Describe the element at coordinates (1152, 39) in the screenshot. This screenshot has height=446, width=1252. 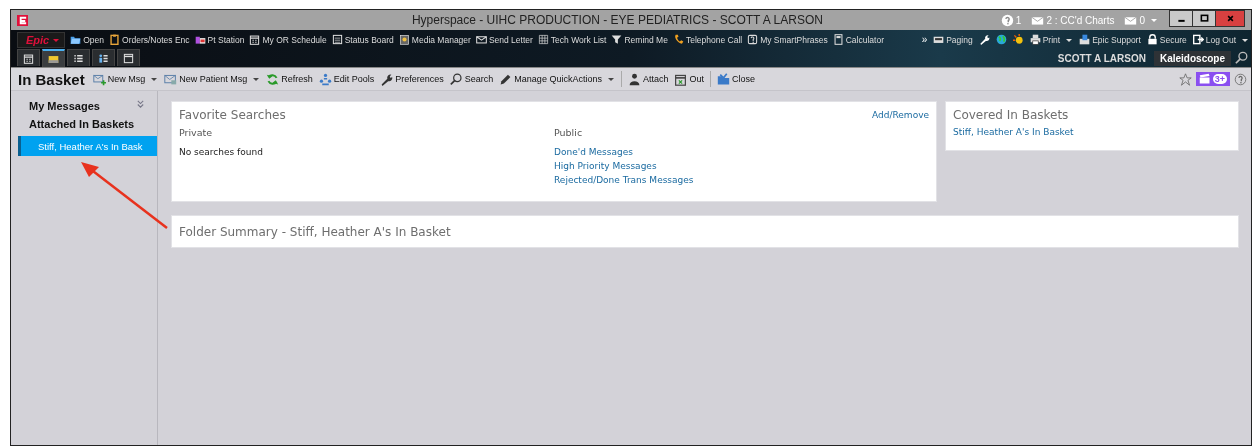
I see `lock-icon` at that location.